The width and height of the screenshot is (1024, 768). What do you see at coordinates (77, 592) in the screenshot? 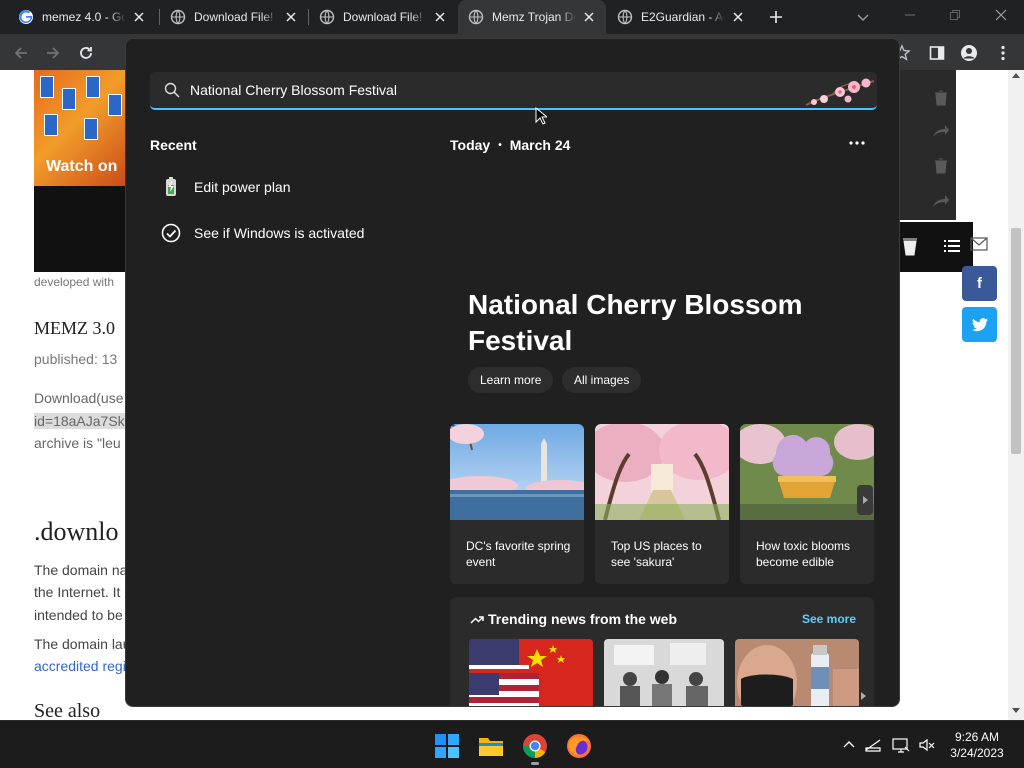
I see `domain-text: the Internet. It` at bounding box center [77, 592].